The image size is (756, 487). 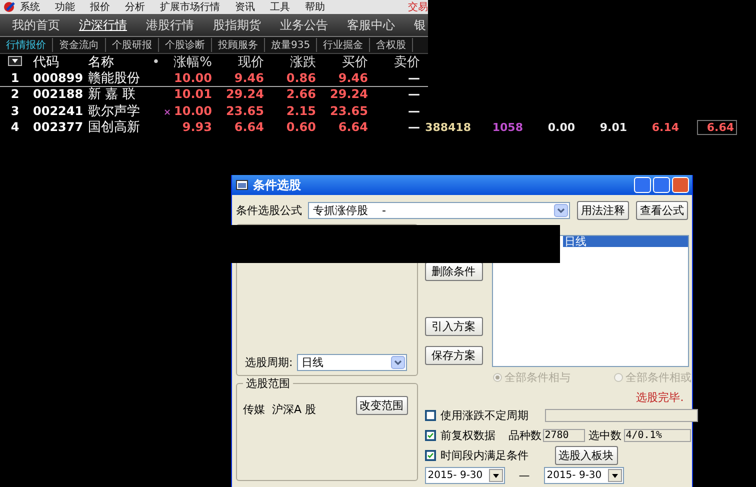 What do you see at coordinates (193, 111) in the screenshot?
I see `change-percent: 10.00` at bounding box center [193, 111].